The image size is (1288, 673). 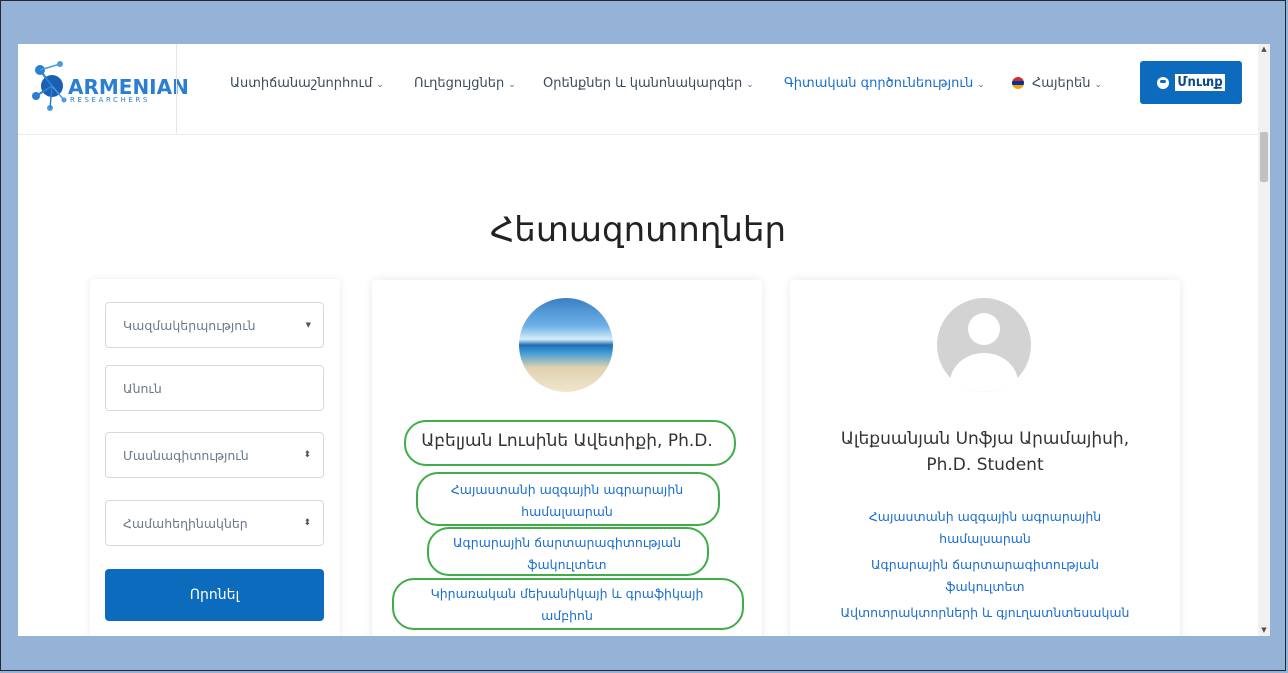 What do you see at coordinates (567, 605) in the screenshot?
I see `chair-link: Կիրառական մեխանիկայի և գրաֆիկայի ամբիոն` at bounding box center [567, 605].